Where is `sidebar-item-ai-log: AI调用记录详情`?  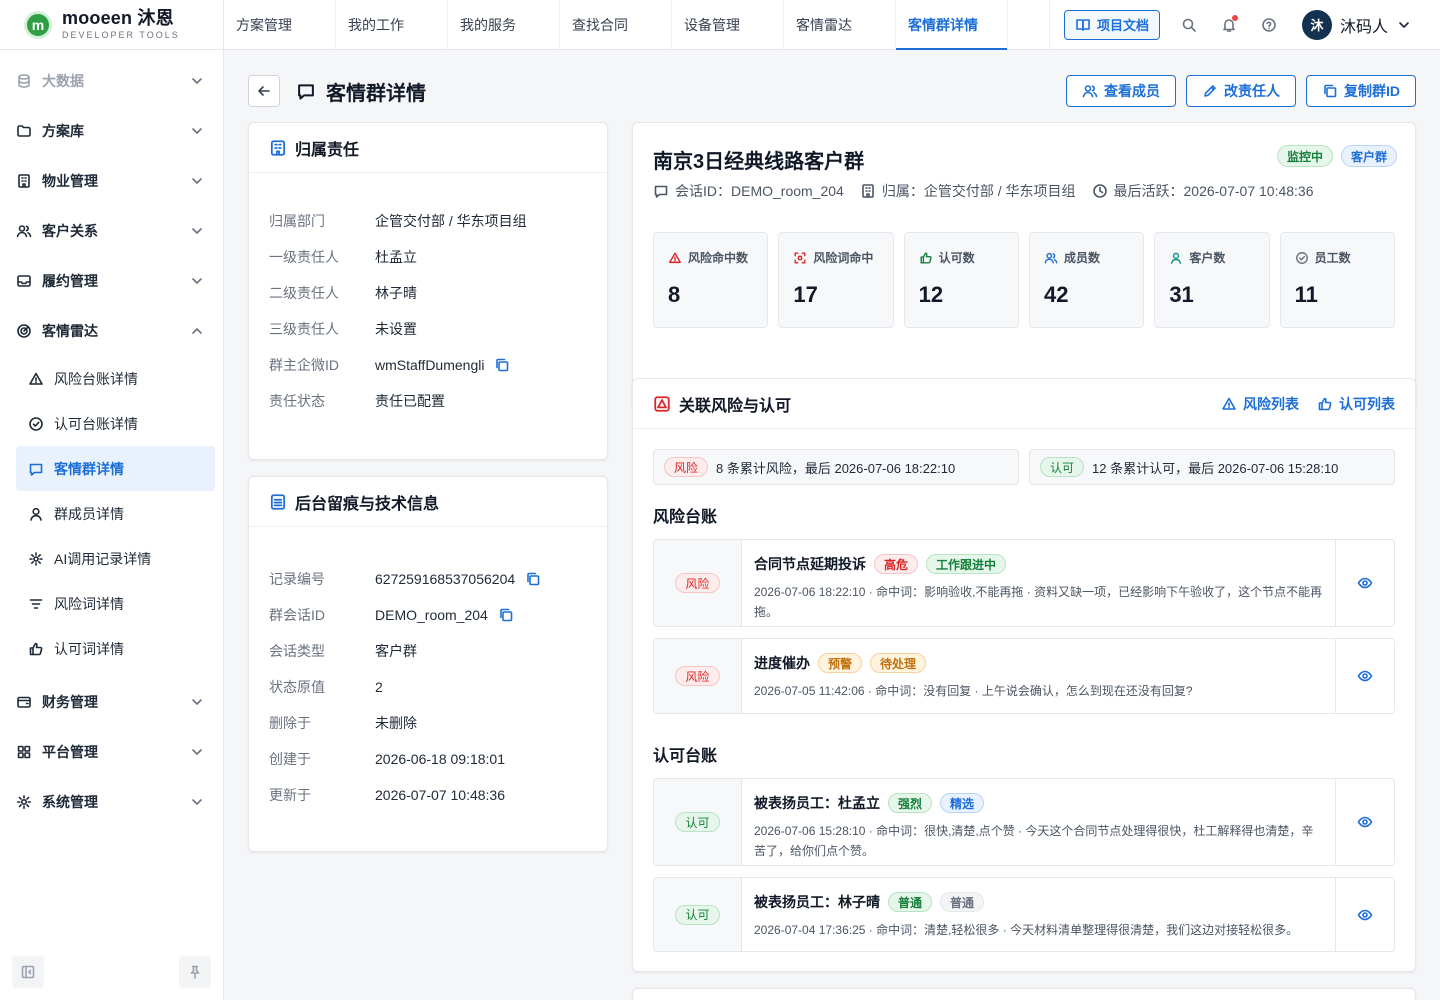
sidebar-item-ai-log: AI调用记录详情 is located at coordinates (115, 558).